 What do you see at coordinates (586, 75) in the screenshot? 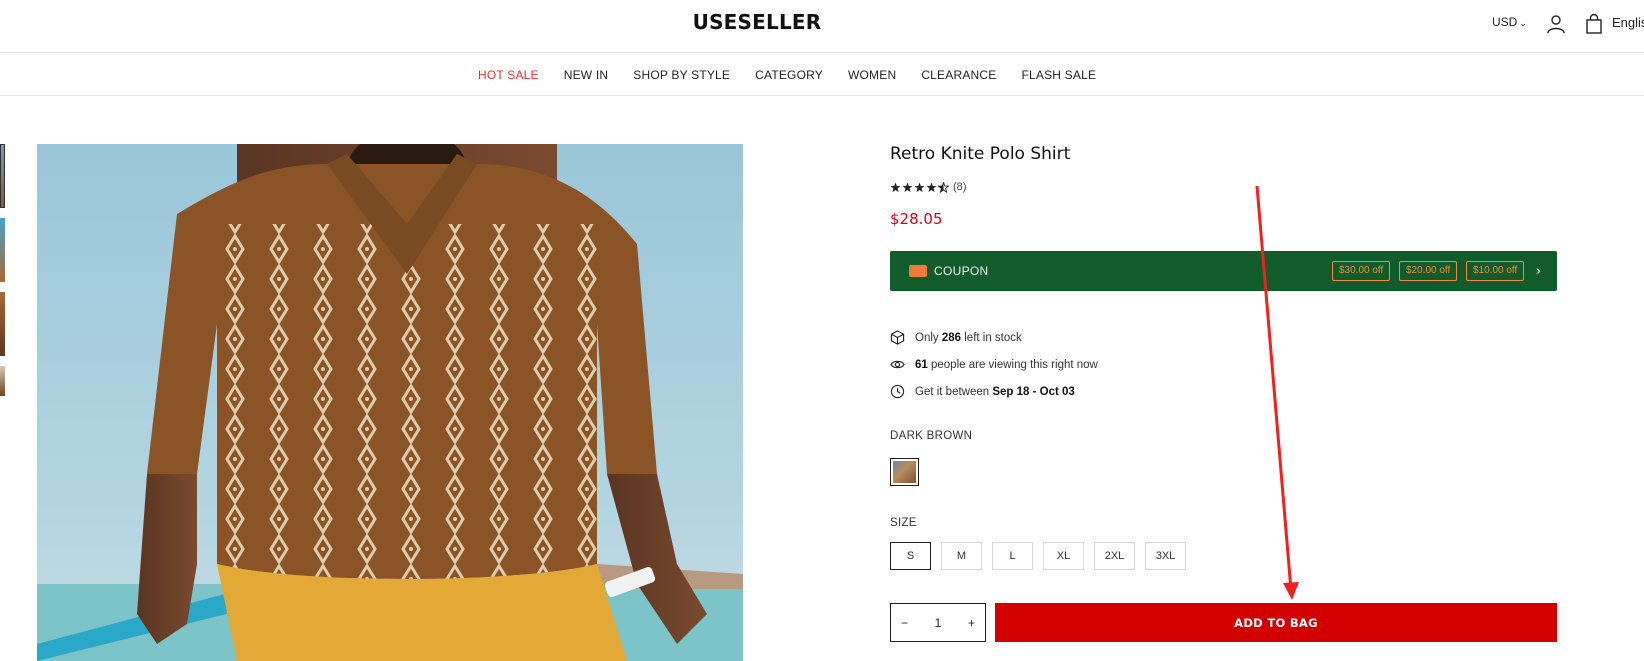
I see `nav-item-new-in: NEW IN` at bounding box center [586, 75].